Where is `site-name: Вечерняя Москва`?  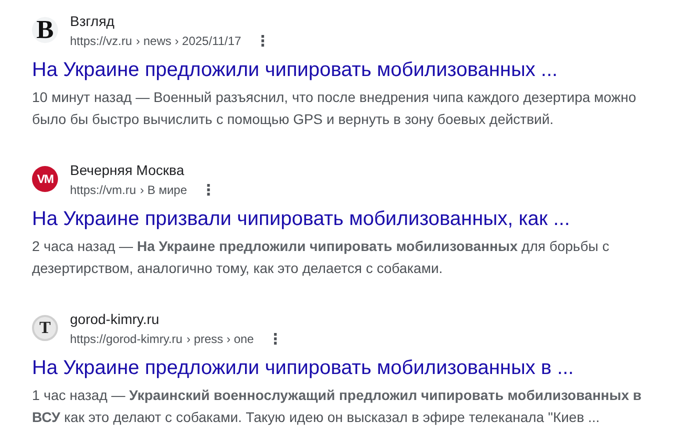
site-name: Вечерняя Москва is located at coordinates (128, 170).